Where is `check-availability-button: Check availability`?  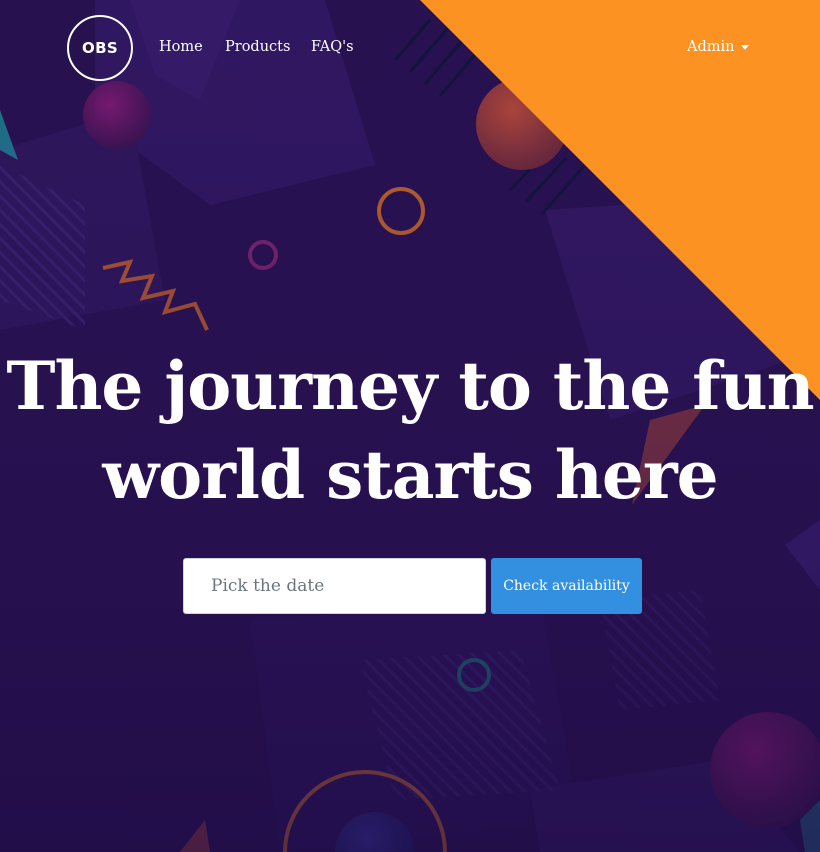
check-availability-button: Check availability is located at coordinates (566, 586).